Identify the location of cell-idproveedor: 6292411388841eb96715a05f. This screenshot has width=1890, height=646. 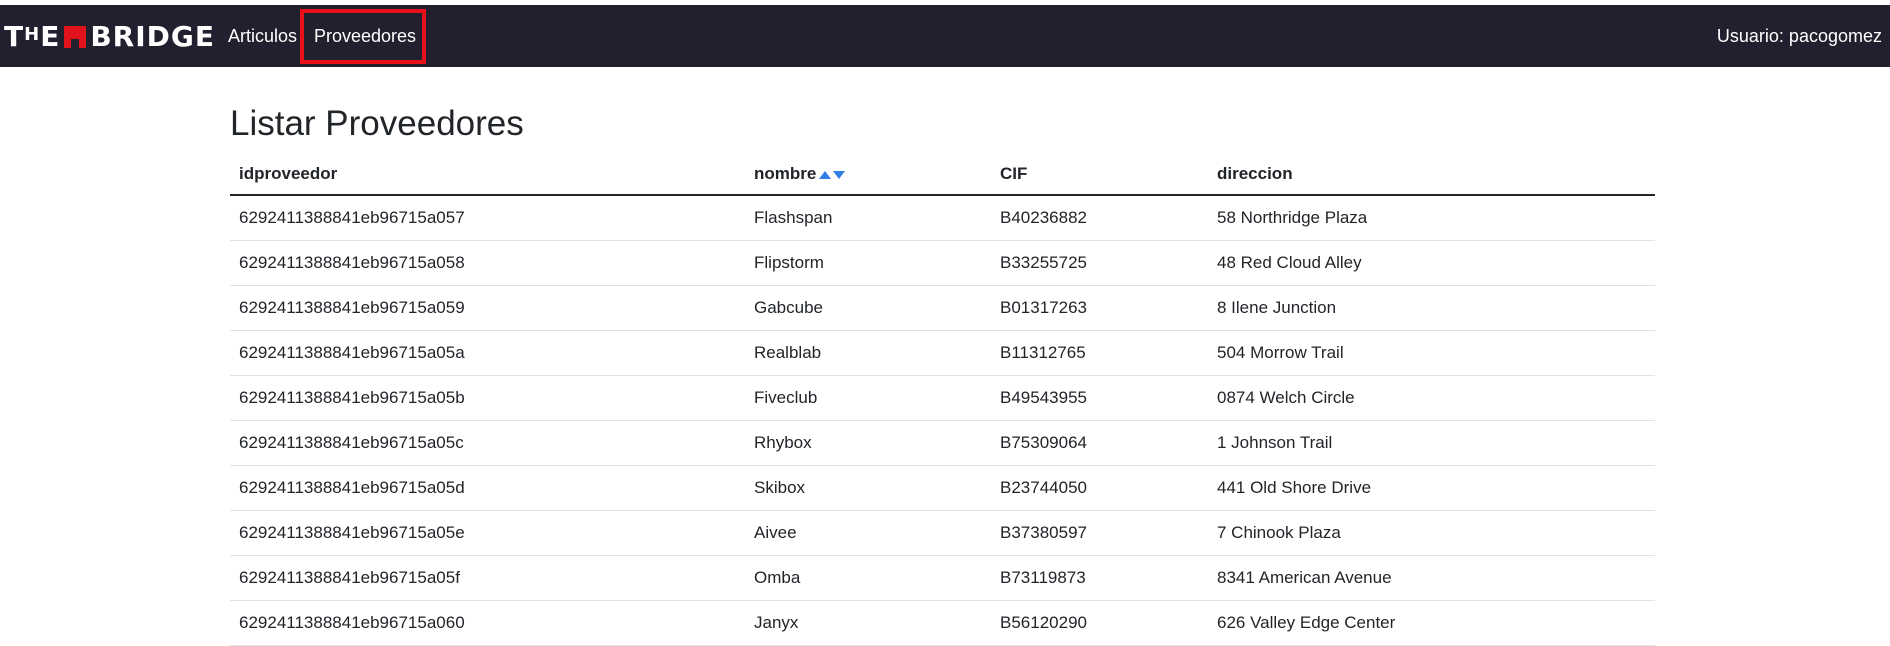
(487, 578).